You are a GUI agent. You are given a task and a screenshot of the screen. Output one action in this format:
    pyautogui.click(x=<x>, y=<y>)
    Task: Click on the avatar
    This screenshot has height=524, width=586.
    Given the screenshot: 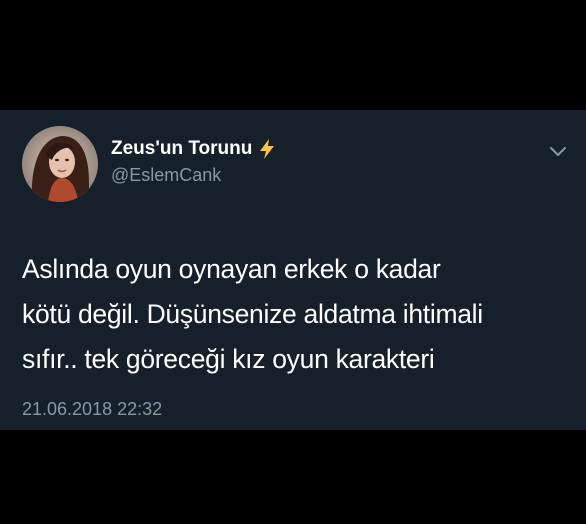 What is the action you would take?
    pyautogui.click(x=60, y=164)
    